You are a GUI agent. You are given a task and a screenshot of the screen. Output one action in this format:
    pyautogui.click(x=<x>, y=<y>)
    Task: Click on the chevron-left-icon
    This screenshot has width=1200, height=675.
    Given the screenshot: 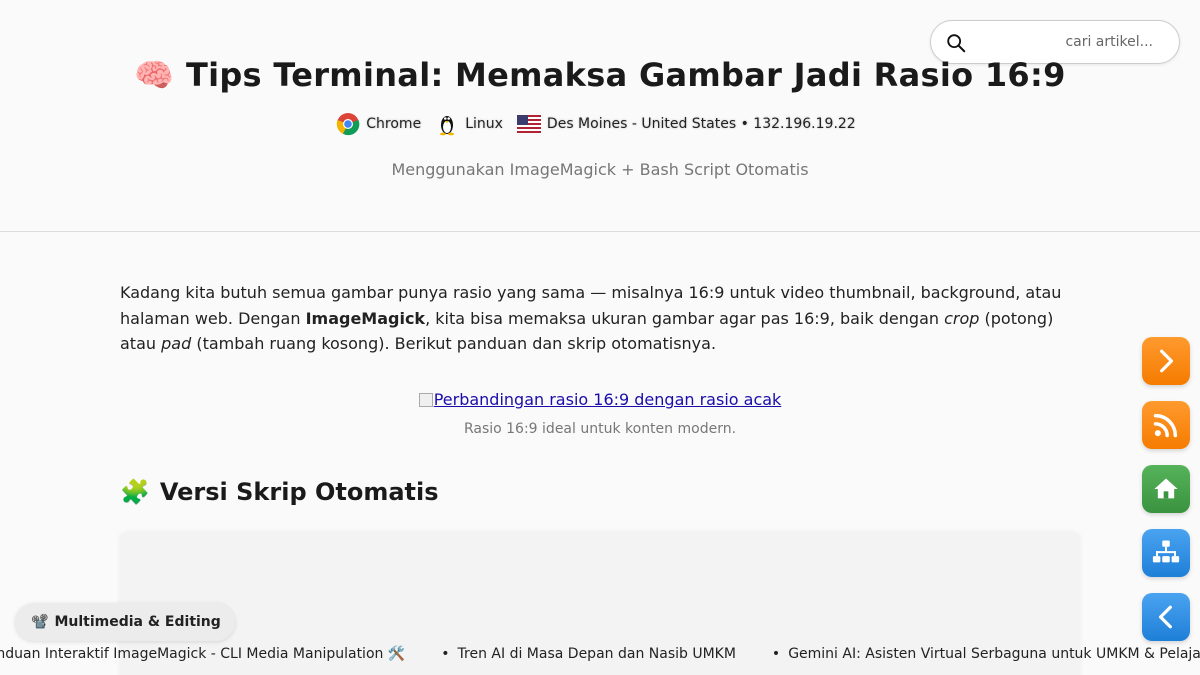 What is the action you would take?
    pyautogui.click(x=1165, y=617)
    